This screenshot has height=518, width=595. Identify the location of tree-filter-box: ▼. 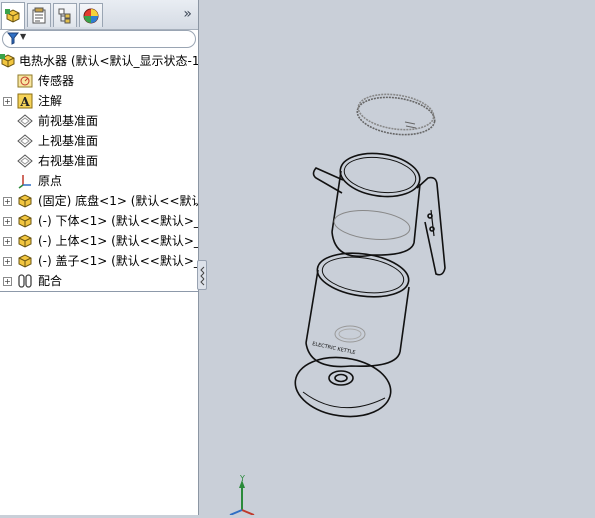
(99, 39).